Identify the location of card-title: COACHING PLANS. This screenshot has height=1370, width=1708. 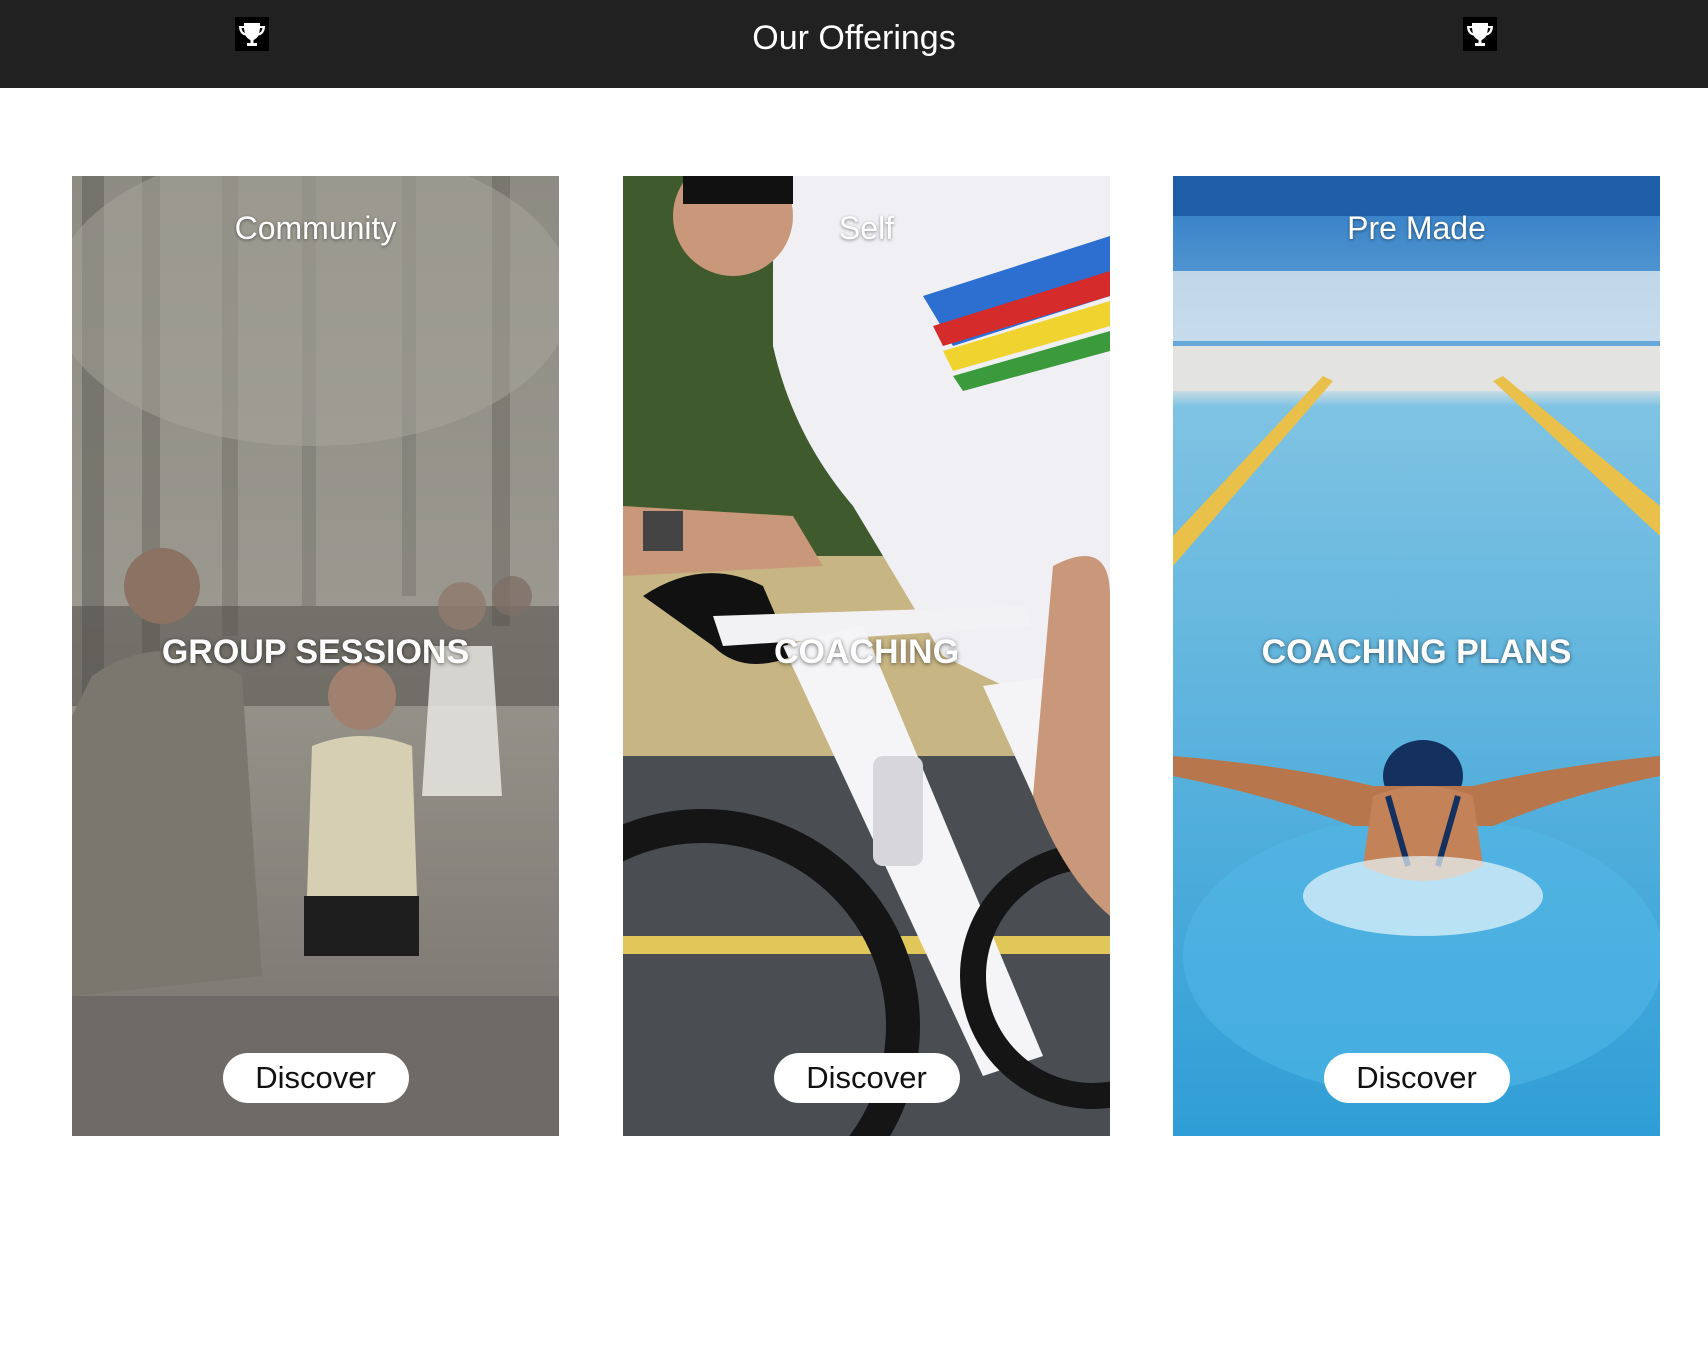
(1416, 652).